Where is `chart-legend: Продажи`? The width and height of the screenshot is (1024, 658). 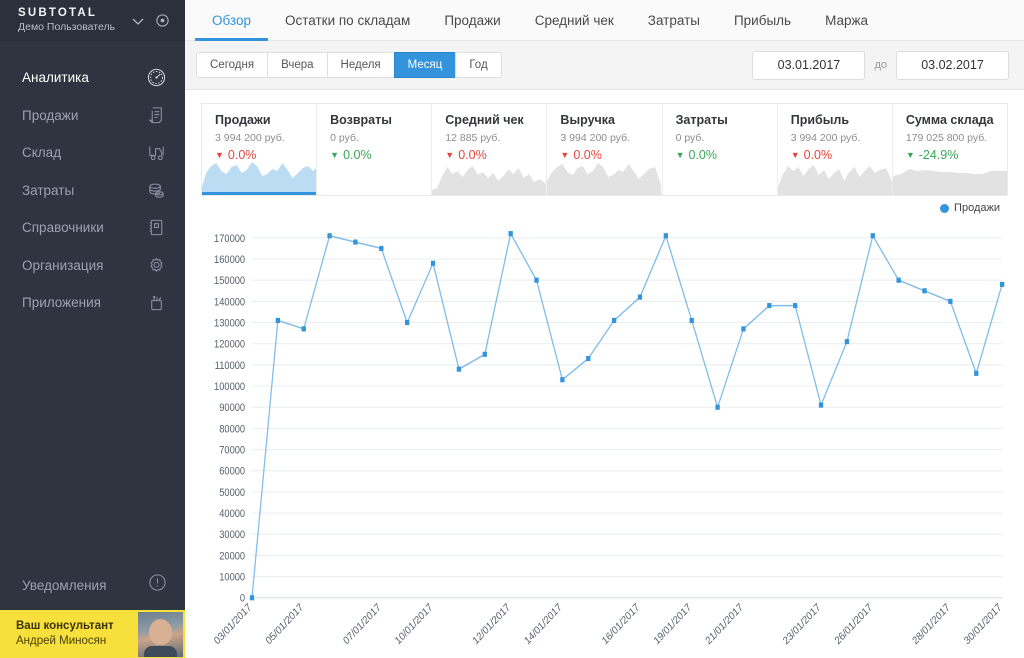 chart-legend: Продажи is located at coordinates (970, 208).